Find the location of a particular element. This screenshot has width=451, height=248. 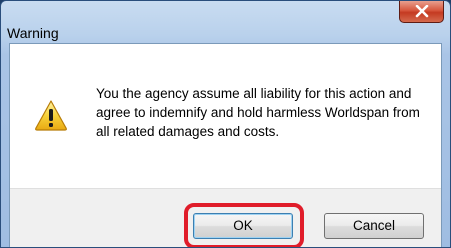

cancel-button: Cancel is located at coordinates (374, 226).